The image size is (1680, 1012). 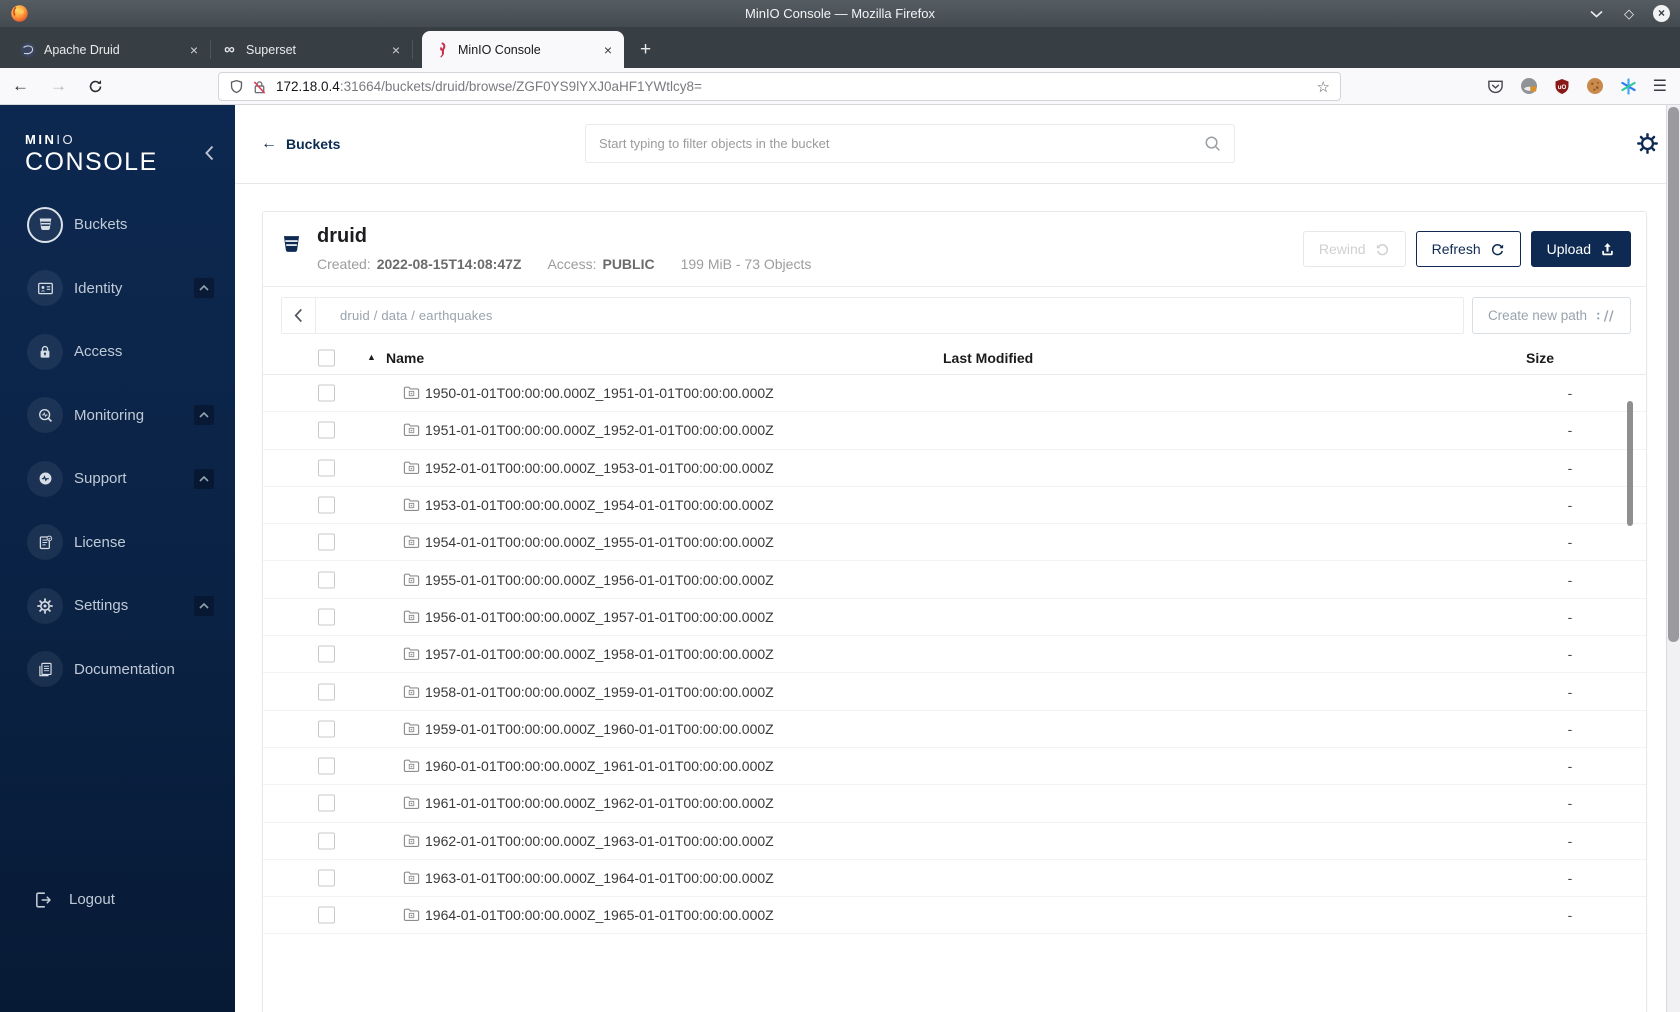 I want to click on shield-icon, so click(x=236, y=87).